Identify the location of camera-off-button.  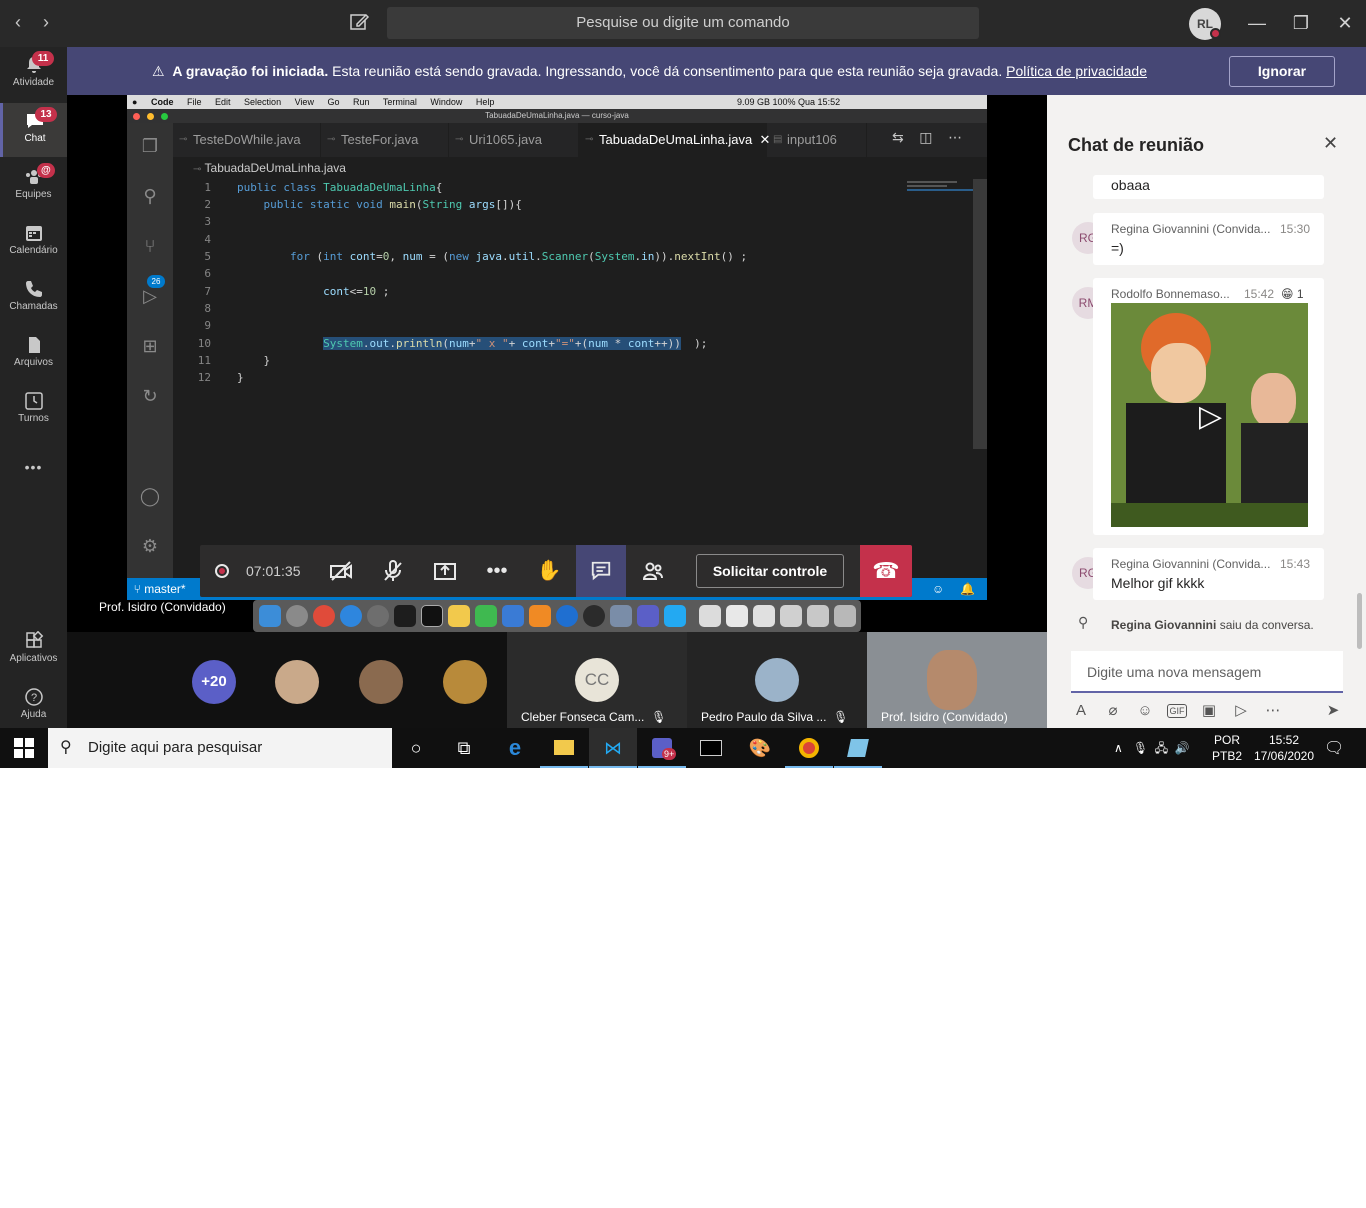
(341, 571).